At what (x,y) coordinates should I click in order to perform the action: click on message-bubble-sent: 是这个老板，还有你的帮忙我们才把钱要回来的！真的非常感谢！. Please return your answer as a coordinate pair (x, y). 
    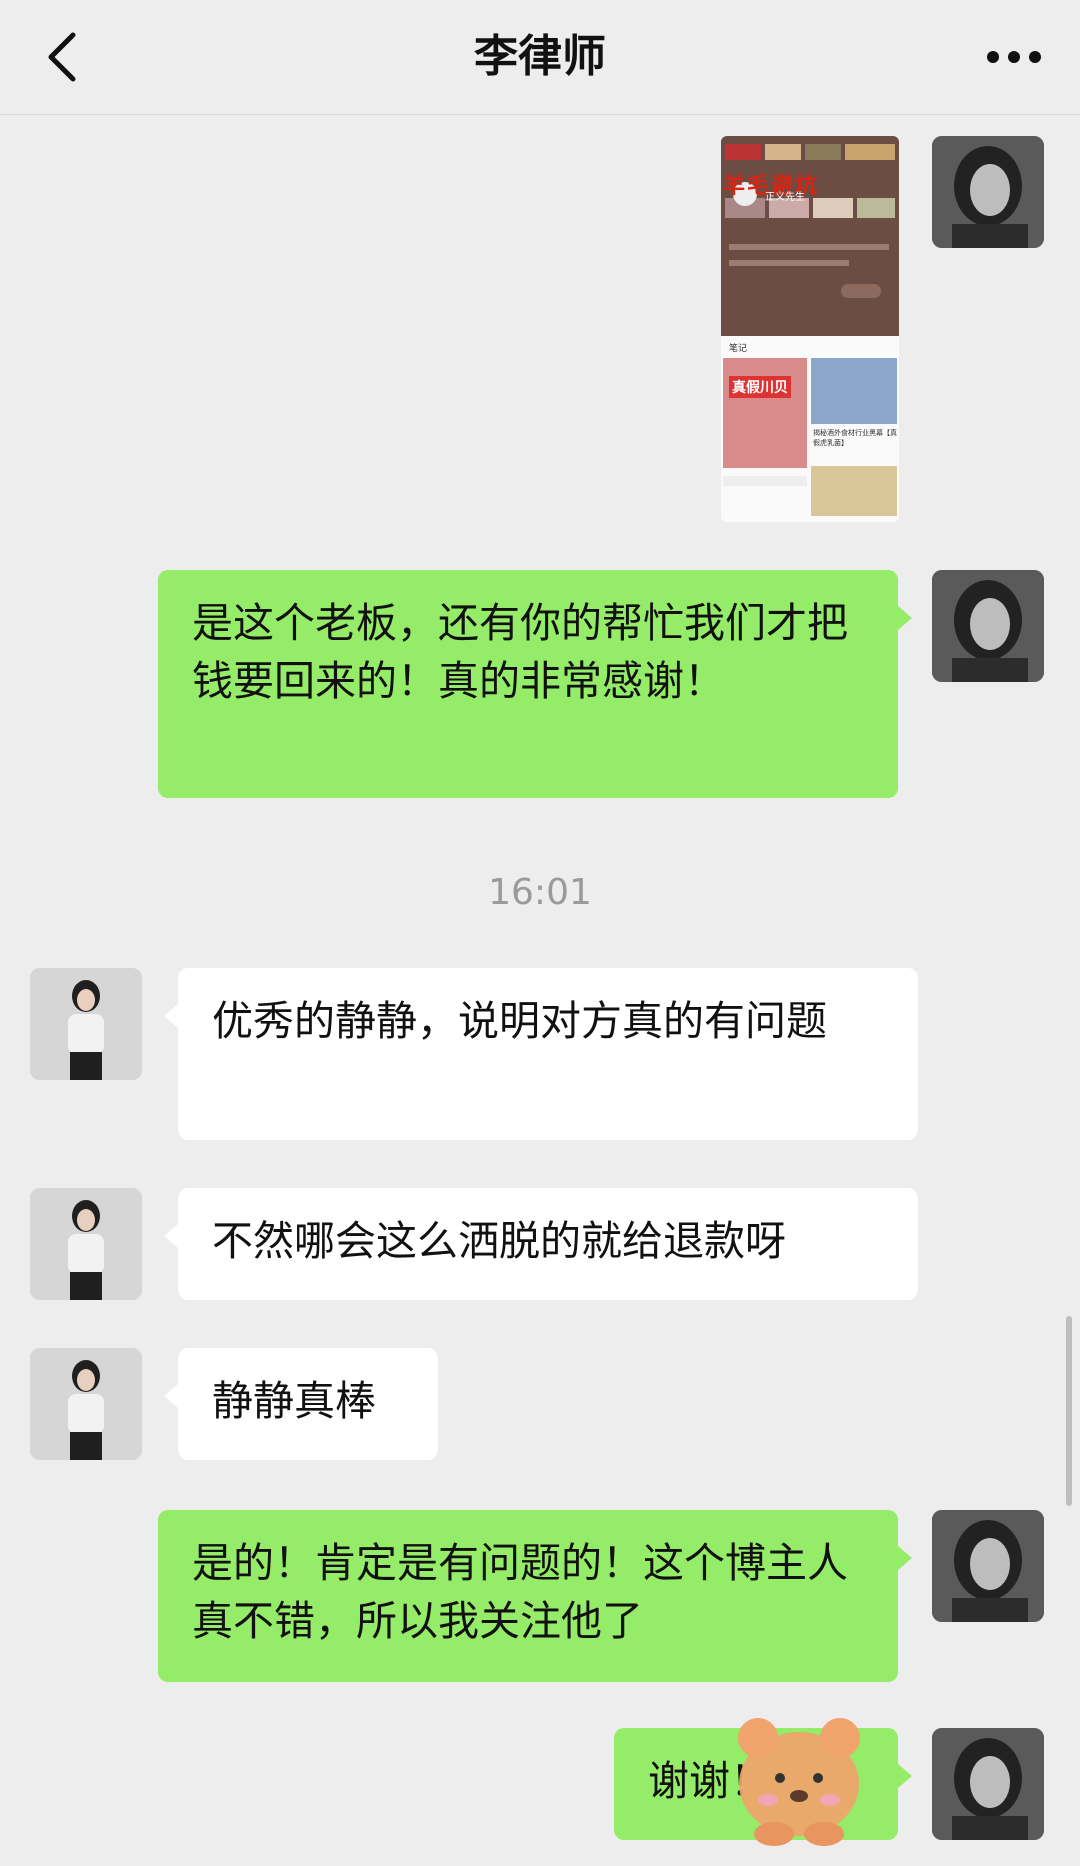
    Looking at the image, I should click on (535, 684).